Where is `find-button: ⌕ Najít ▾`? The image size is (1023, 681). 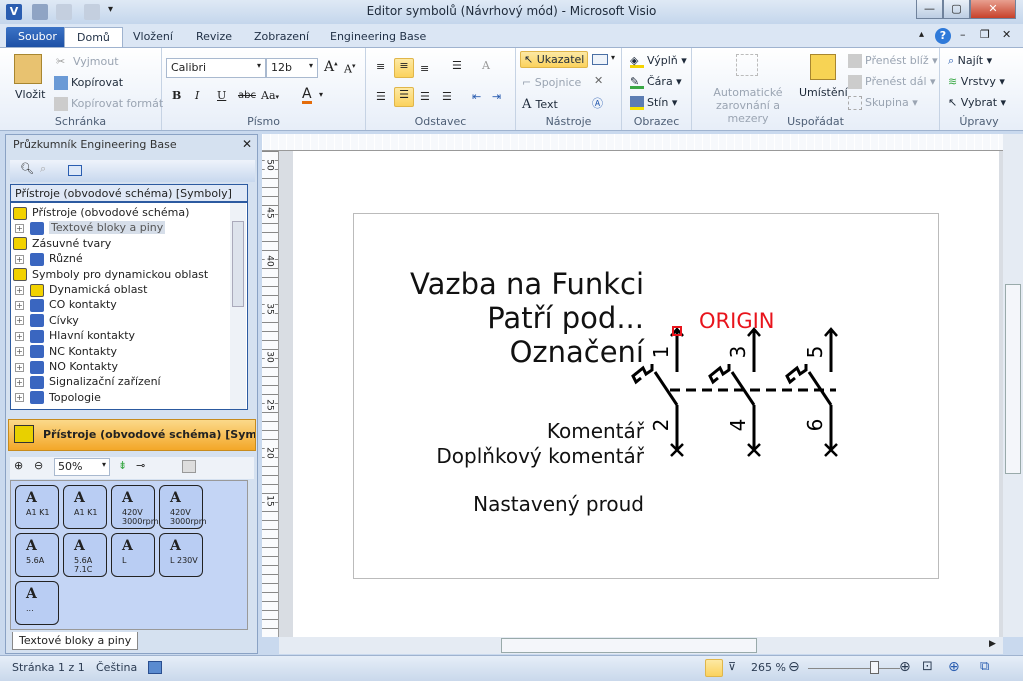 find-button: ⌕ Najít ▾ is located at coordinates (970, 61).